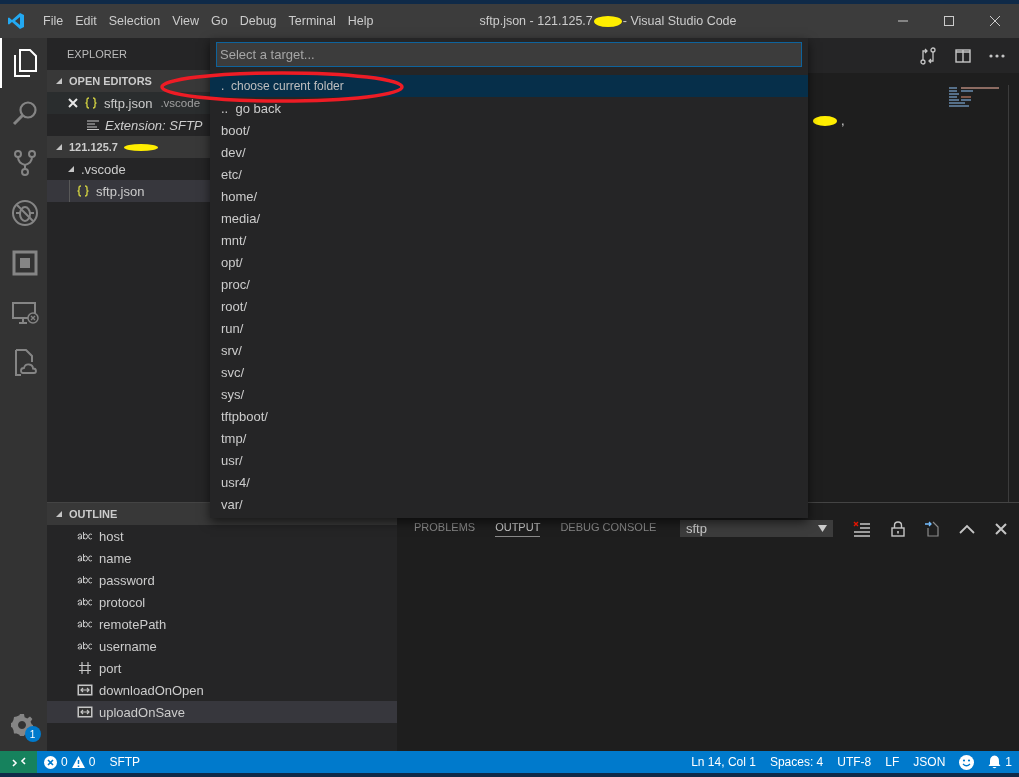 The height and width of the screenshot is (777, 1019). Describe the element at coordinates (128, 646) in the screenshot. I see `outline-item: username` at that location.